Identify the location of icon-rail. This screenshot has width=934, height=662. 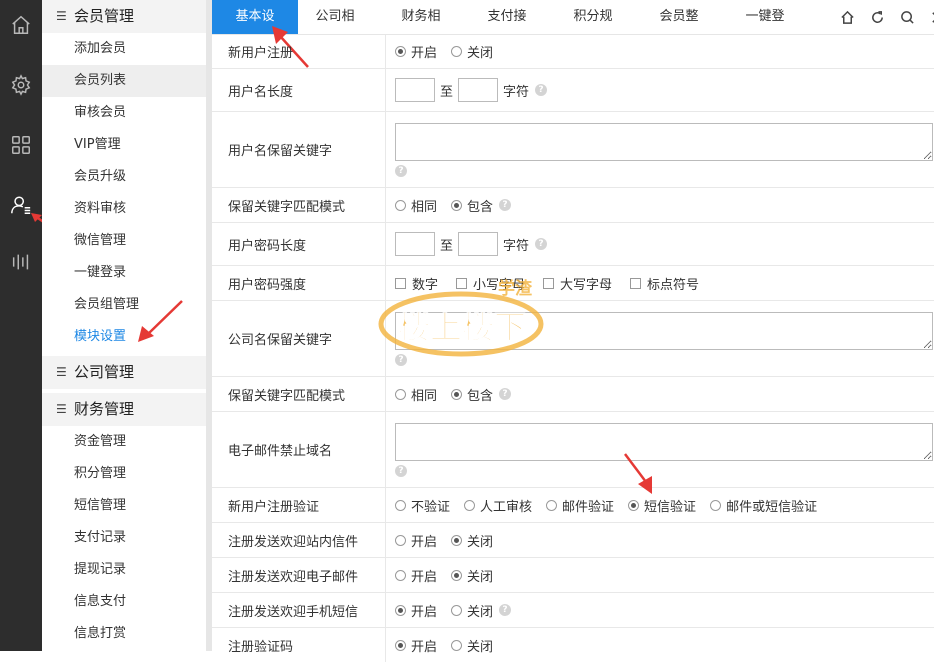
(21, 325).